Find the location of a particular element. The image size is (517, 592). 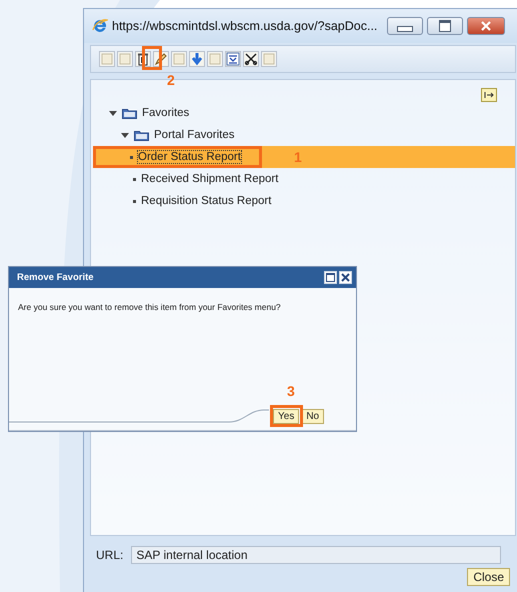

tree-row: Requisition Status Report is located at coordinates (311, 201).